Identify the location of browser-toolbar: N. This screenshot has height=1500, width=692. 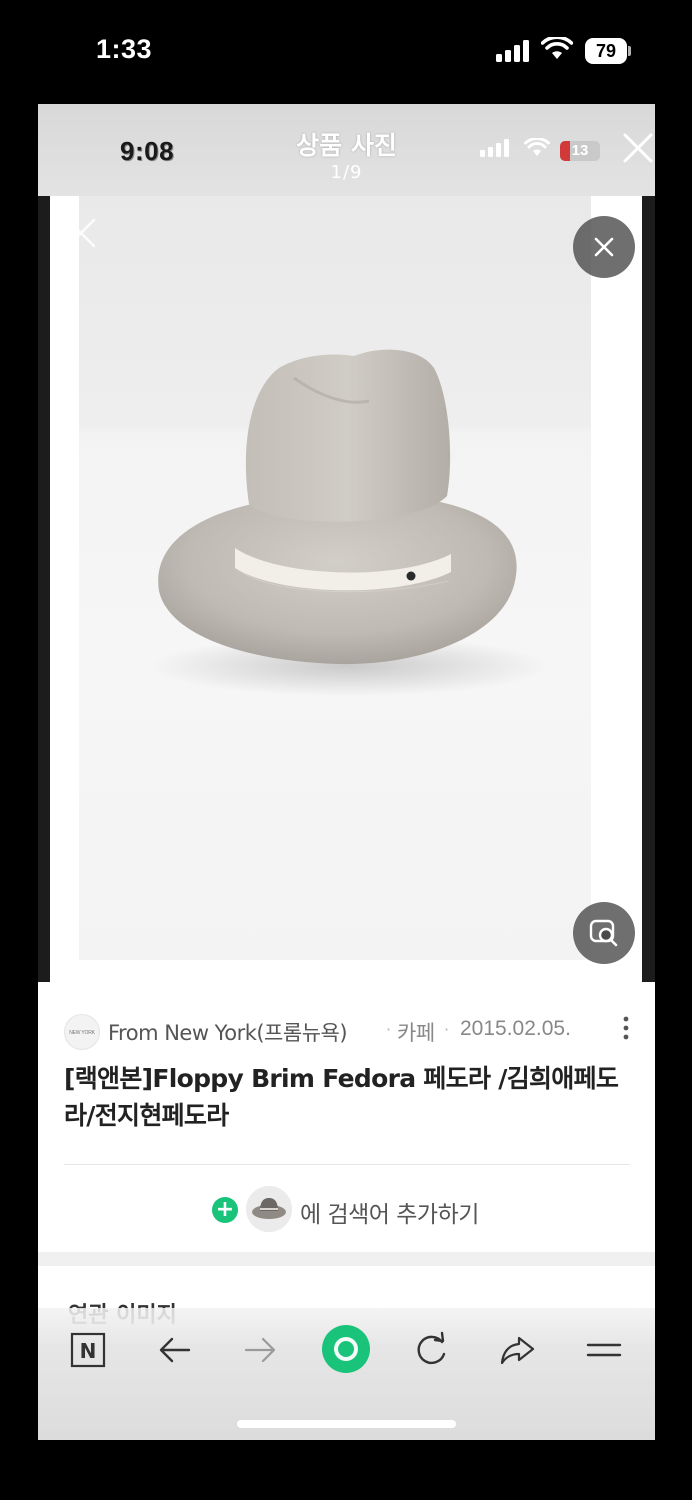
(346, 1374).